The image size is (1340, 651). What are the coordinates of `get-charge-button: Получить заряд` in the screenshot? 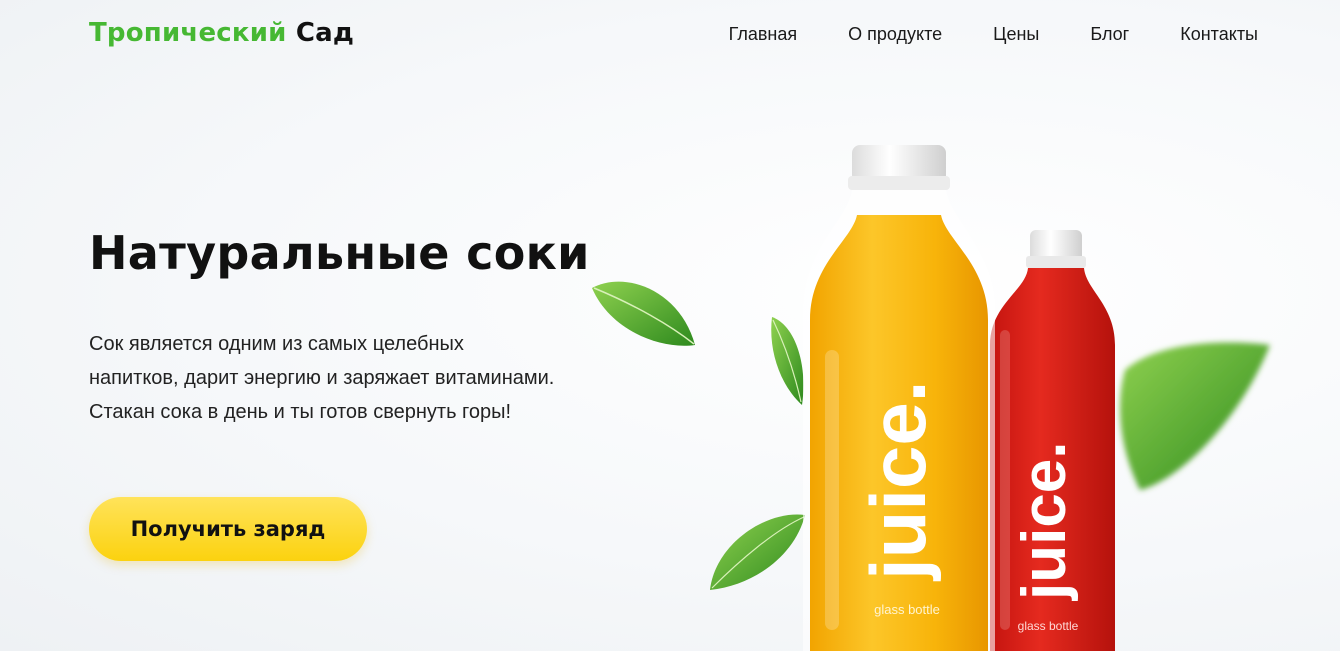 It's located at (228, 529).